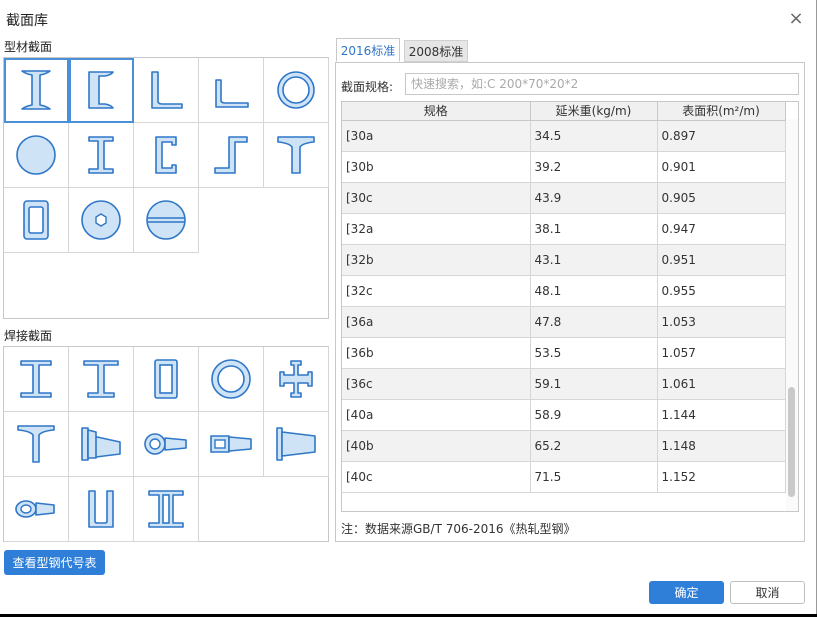 This screenshot has height=617, width=817. Describe the element at coordinates (721, 415) in the screenshot. I see `cell-area: 1.144` at that location.